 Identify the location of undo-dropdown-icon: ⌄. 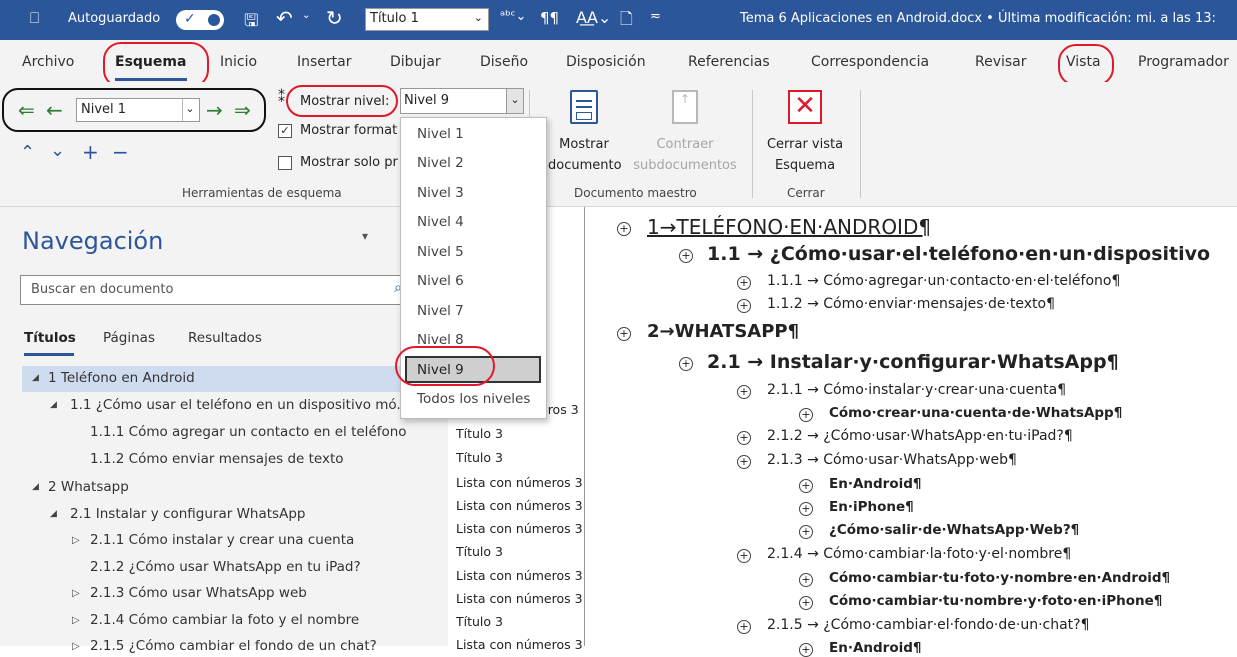
(306, 15).